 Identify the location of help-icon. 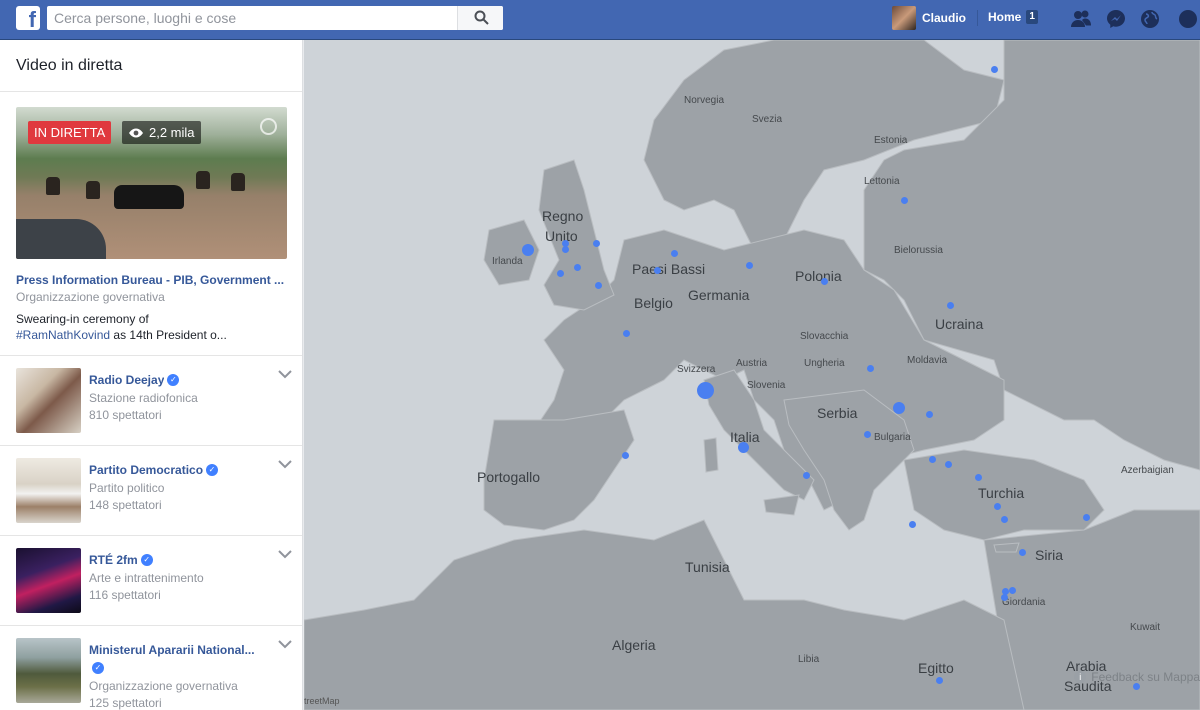
(1188, 19).